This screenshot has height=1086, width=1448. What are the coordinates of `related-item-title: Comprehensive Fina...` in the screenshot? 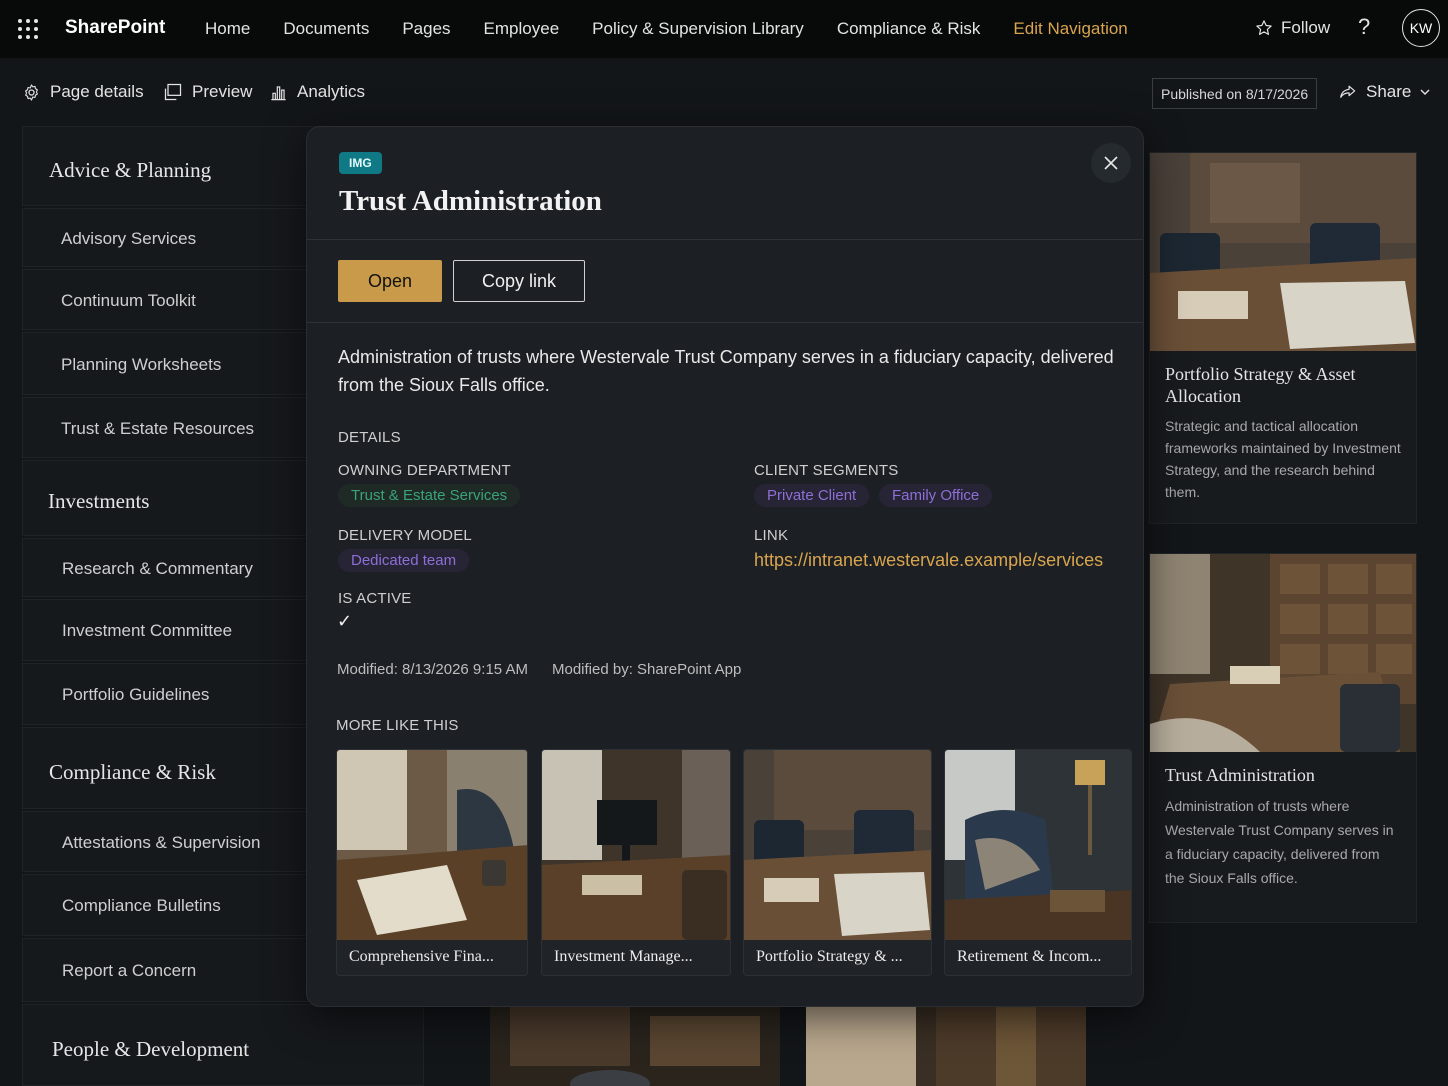 It's located at (421, 956).